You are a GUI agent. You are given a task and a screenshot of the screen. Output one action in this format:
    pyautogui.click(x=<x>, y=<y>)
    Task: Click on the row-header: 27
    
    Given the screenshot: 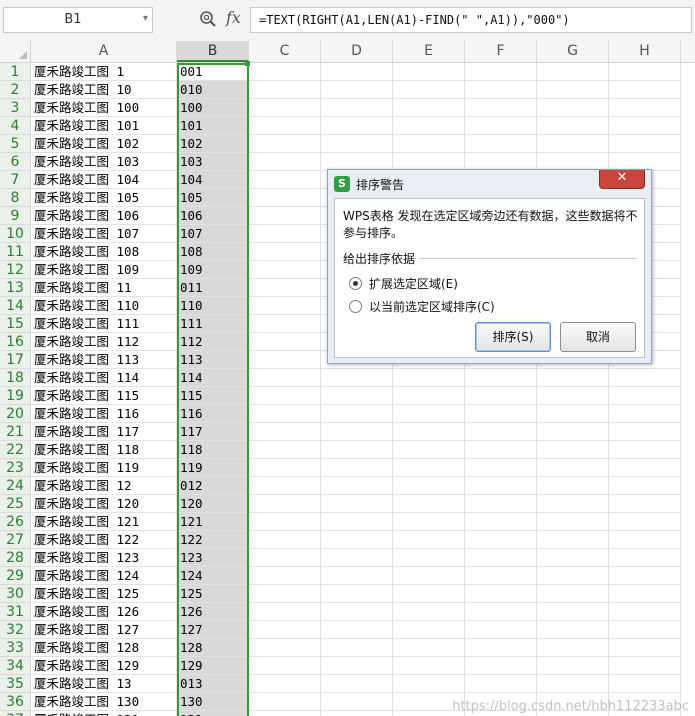 What is the action you would take?
    pyautogui.click(x=15, y=540)
    